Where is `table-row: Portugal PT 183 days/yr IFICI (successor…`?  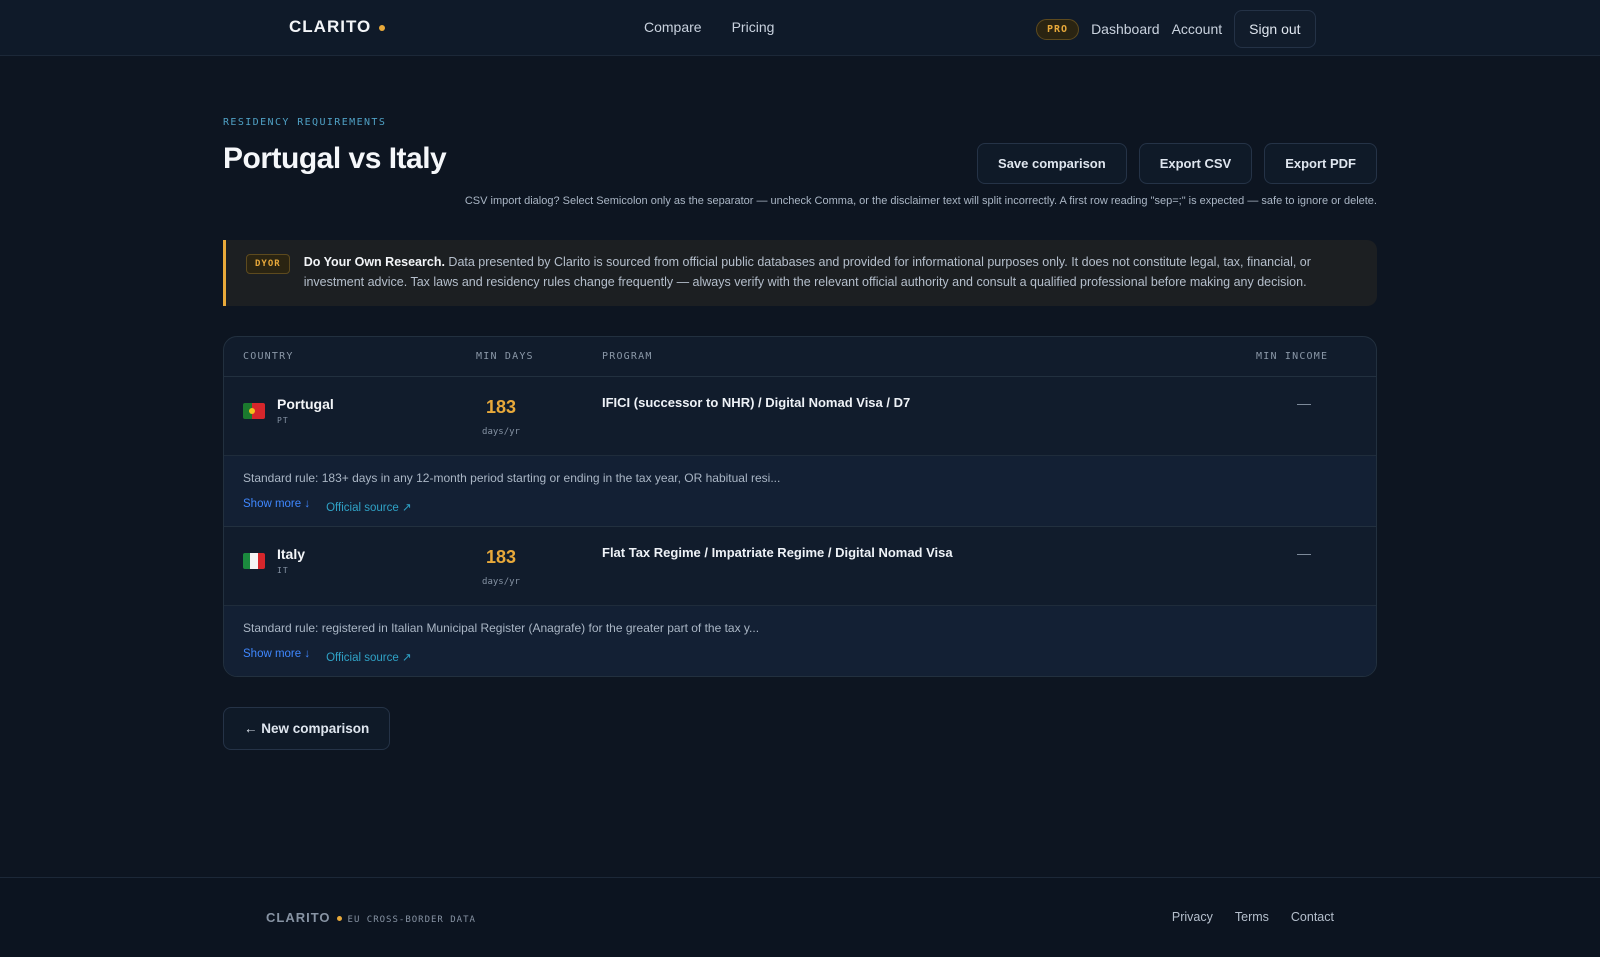
table-row: Portugal PT 183 days/yr IFICI (successor… is located at coordinates (800, 416).